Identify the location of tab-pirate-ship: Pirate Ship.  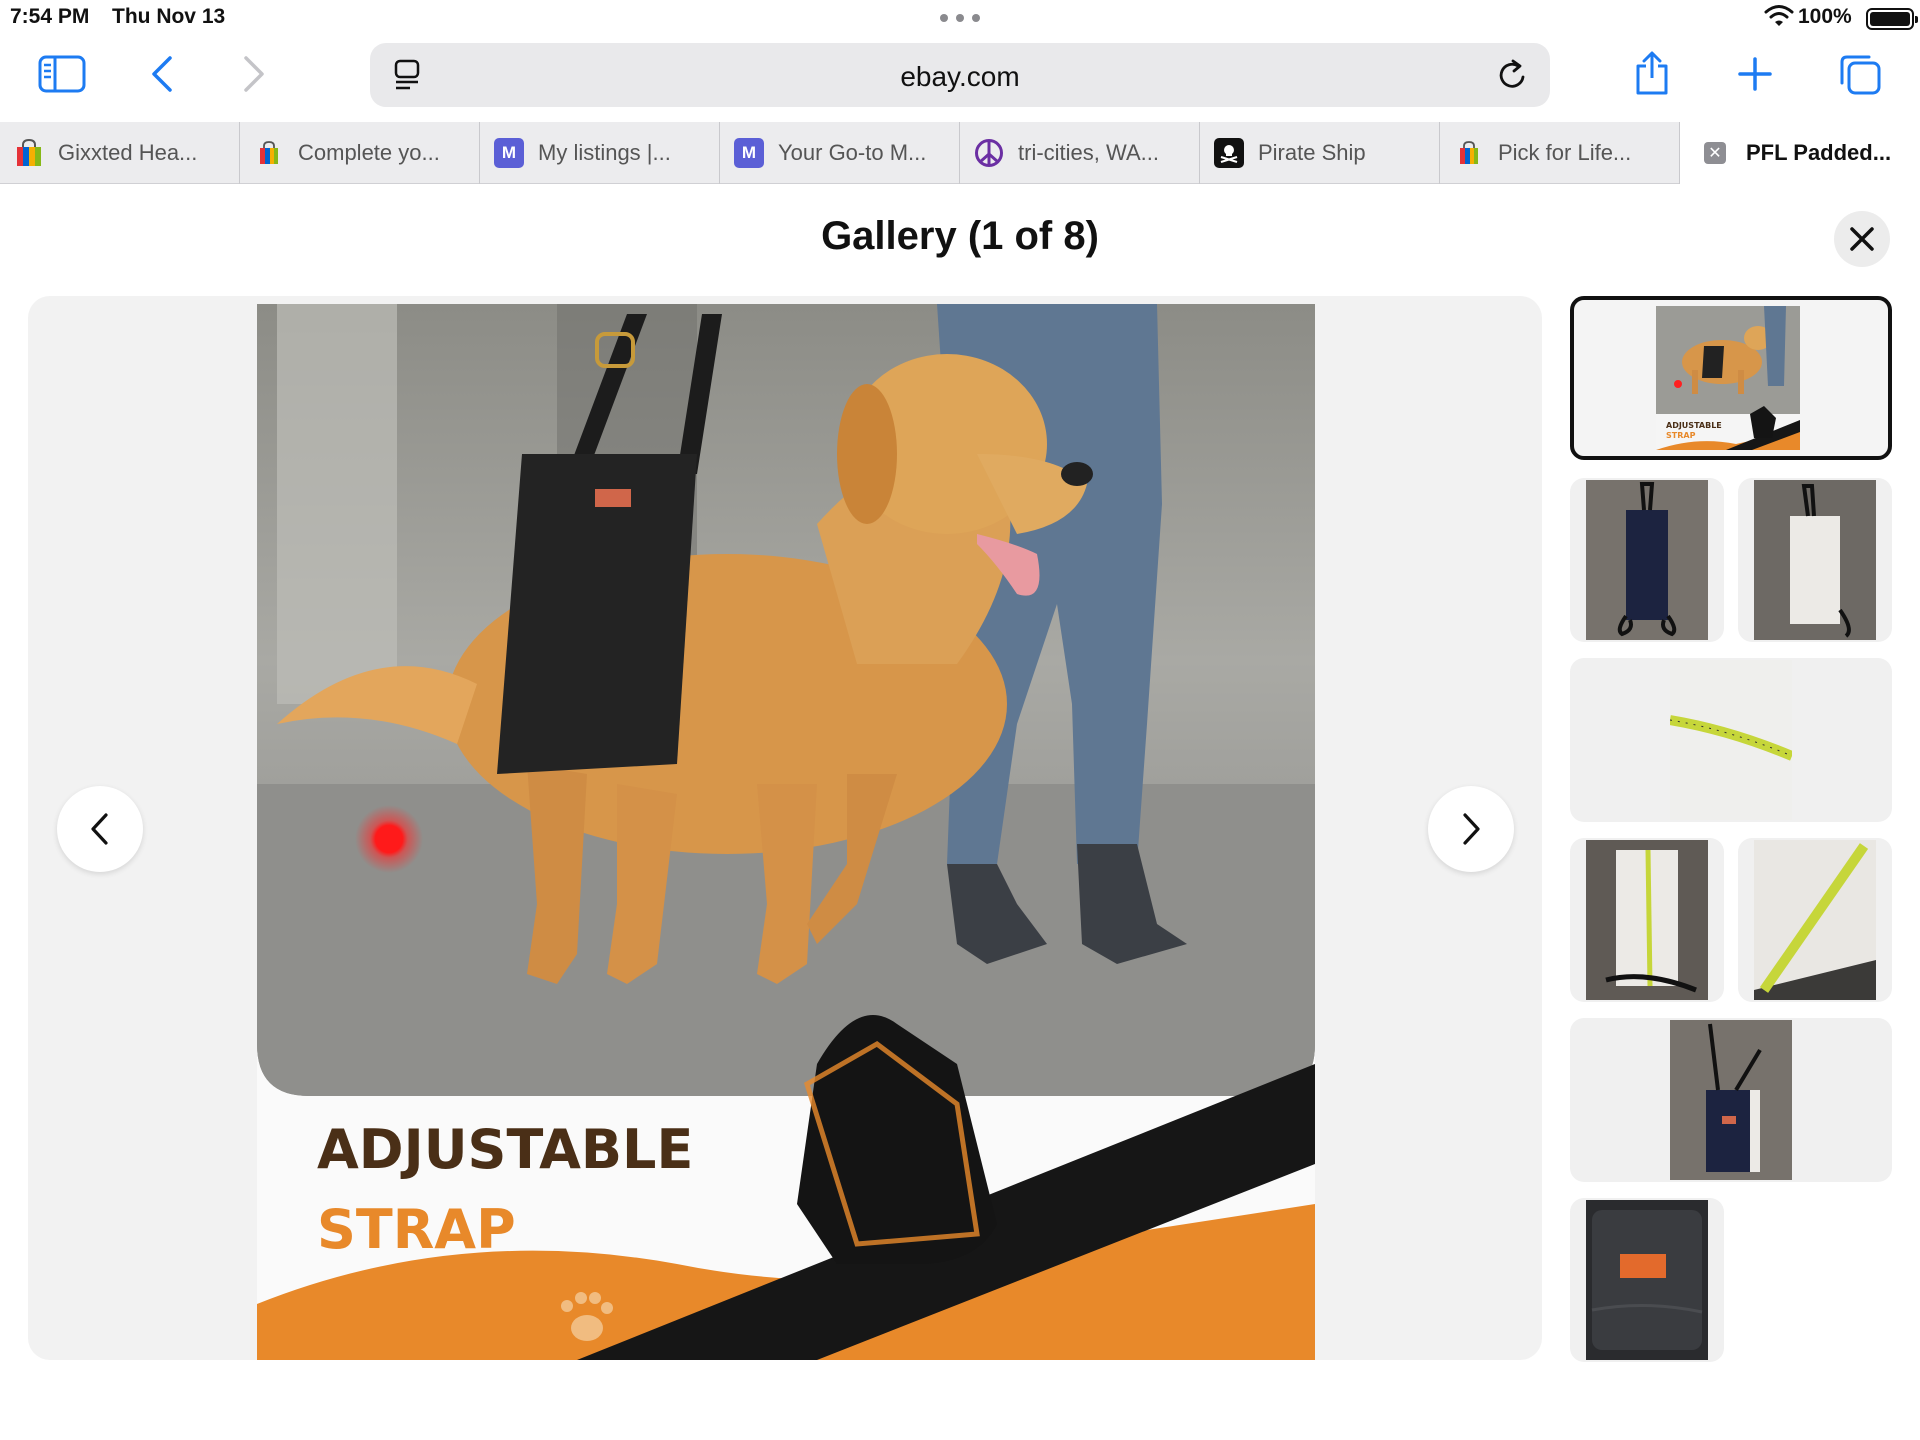
(1320, 153).